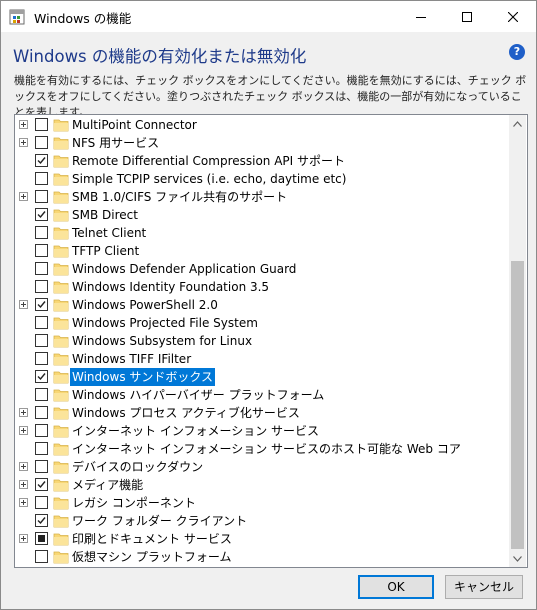 The height and width of the screenshot is (610, 537). I want to click on feature-label: インターネット インフォメーション サービス, so click(196, 431).